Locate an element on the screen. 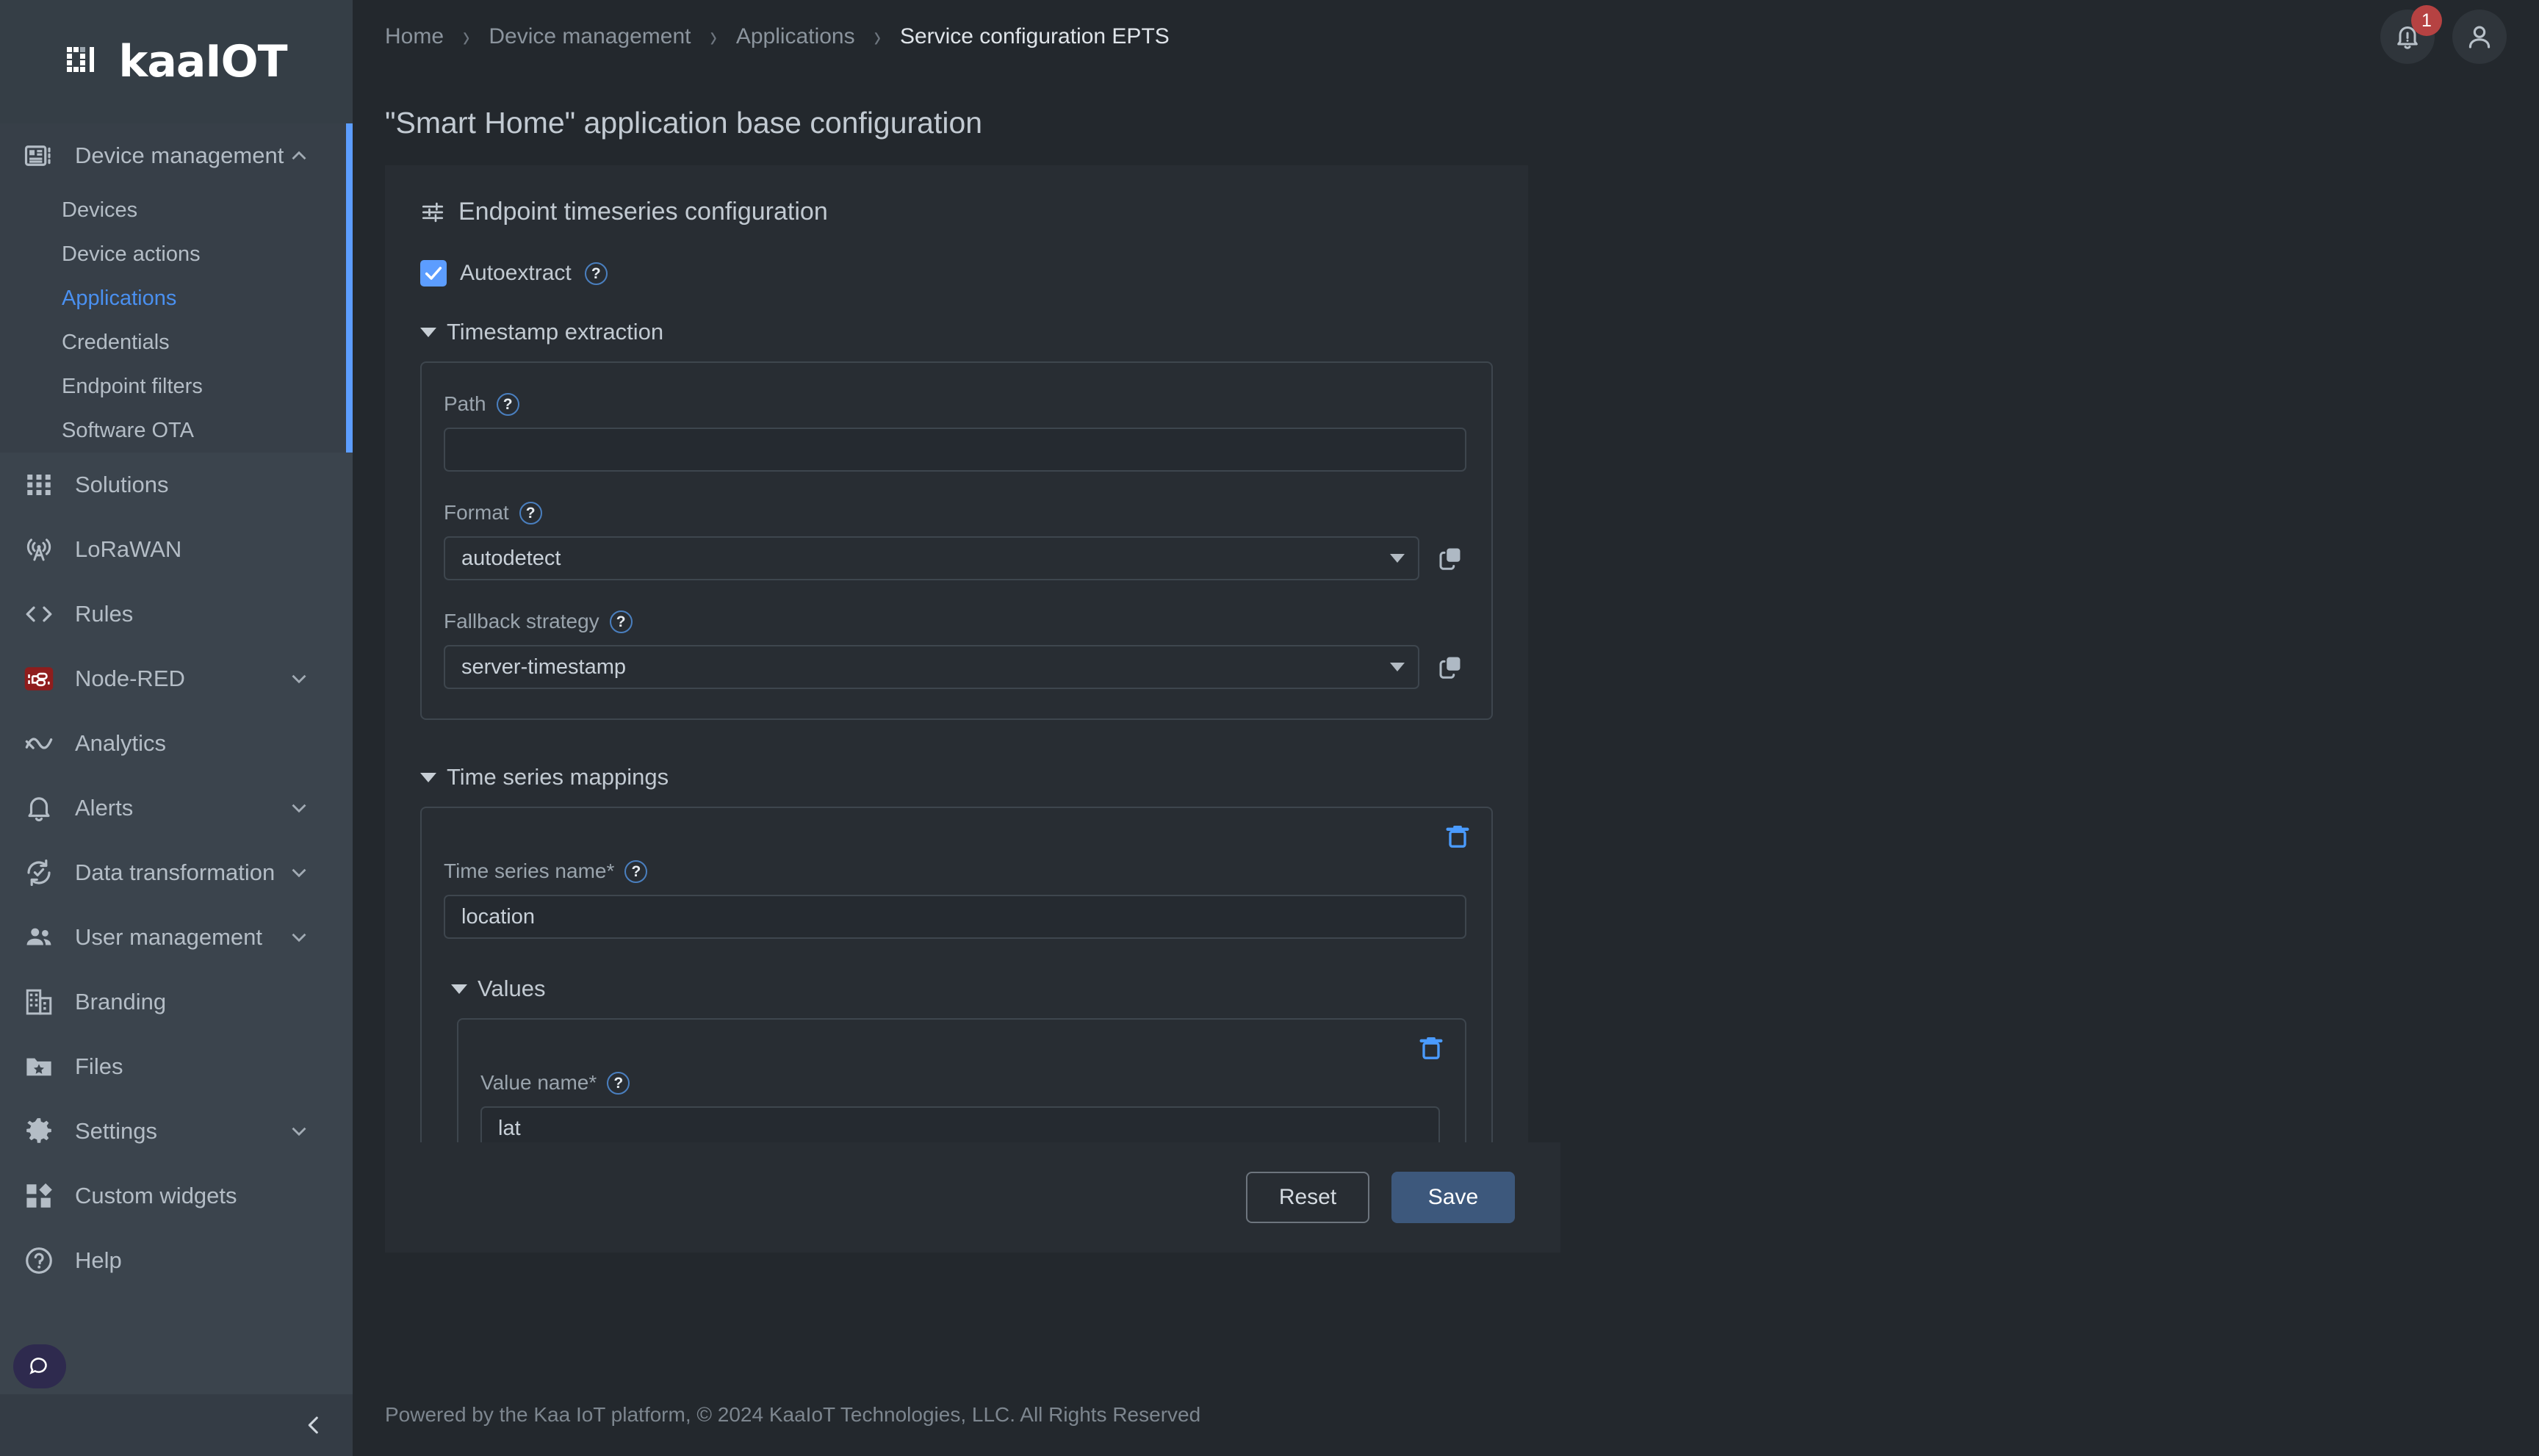 This screenshot has height=1456, width=2539. breadcrumb-applications: Applications is located at coordinates (796, 36).